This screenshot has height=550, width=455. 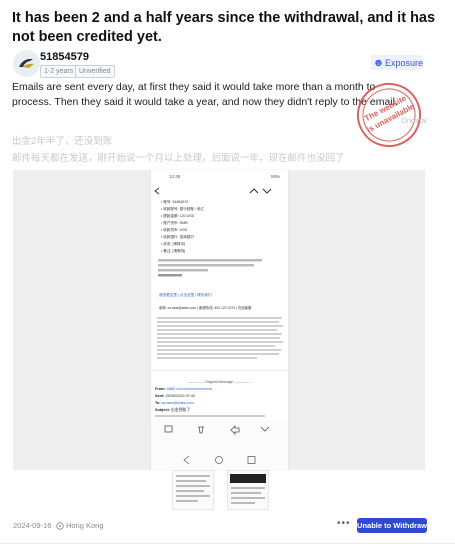 What do you see at coordinates (227, 543) in the screenshot?
I see `divider` at bounding box center [227, 543].